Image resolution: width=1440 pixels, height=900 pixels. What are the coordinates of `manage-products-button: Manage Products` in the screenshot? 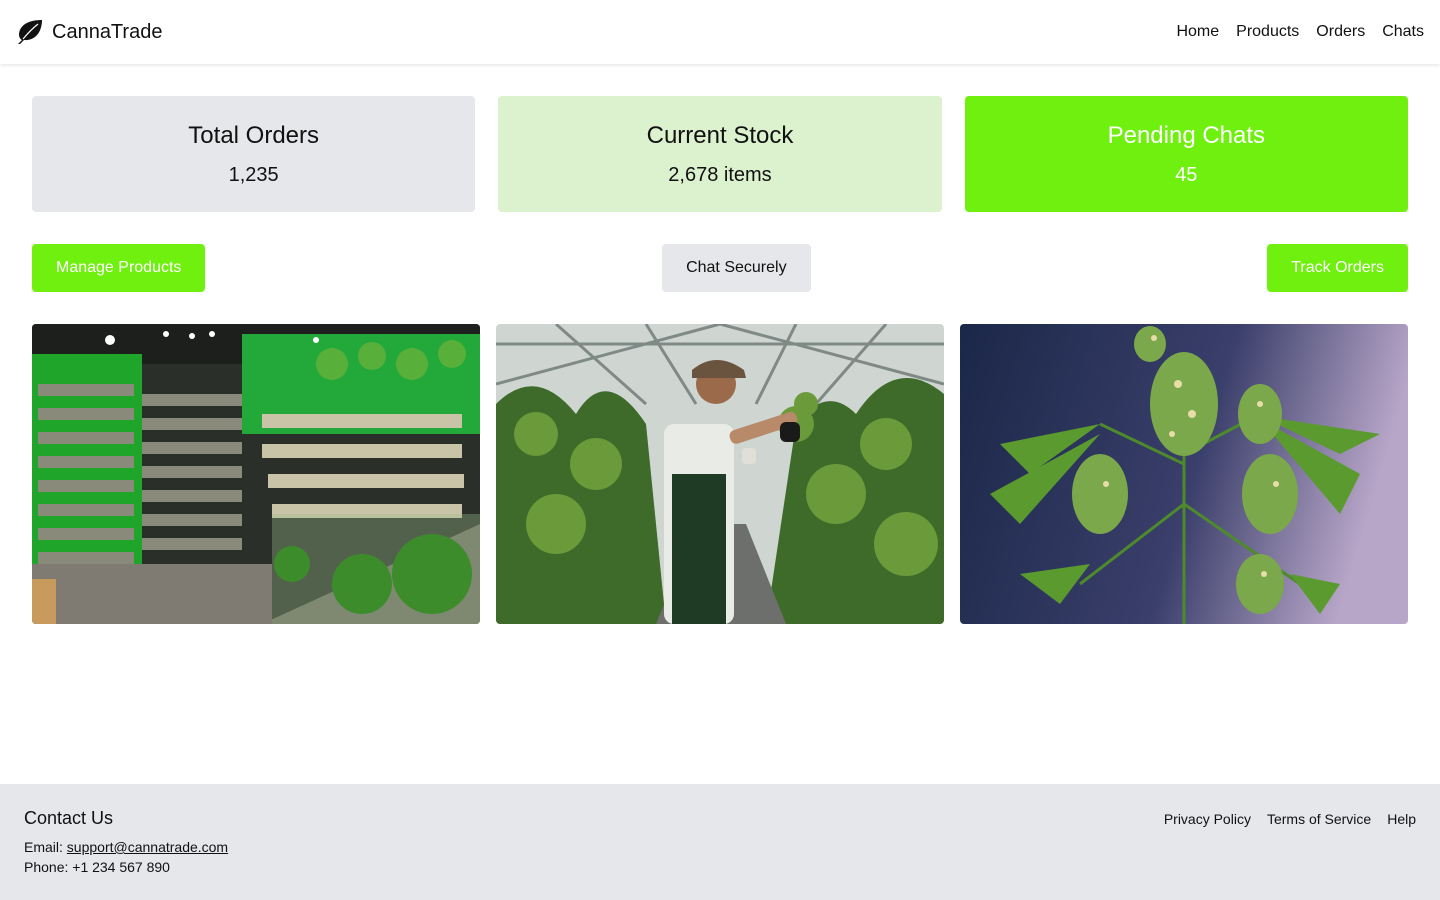 It's located at (119, 268).